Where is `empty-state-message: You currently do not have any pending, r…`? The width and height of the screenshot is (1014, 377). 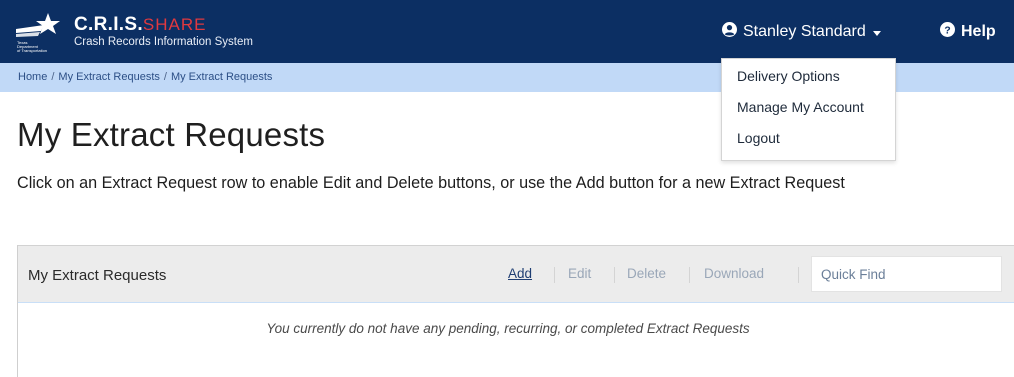
empty-state-message: You currently do not have any pending, r… is located at coordinates (508, 328).